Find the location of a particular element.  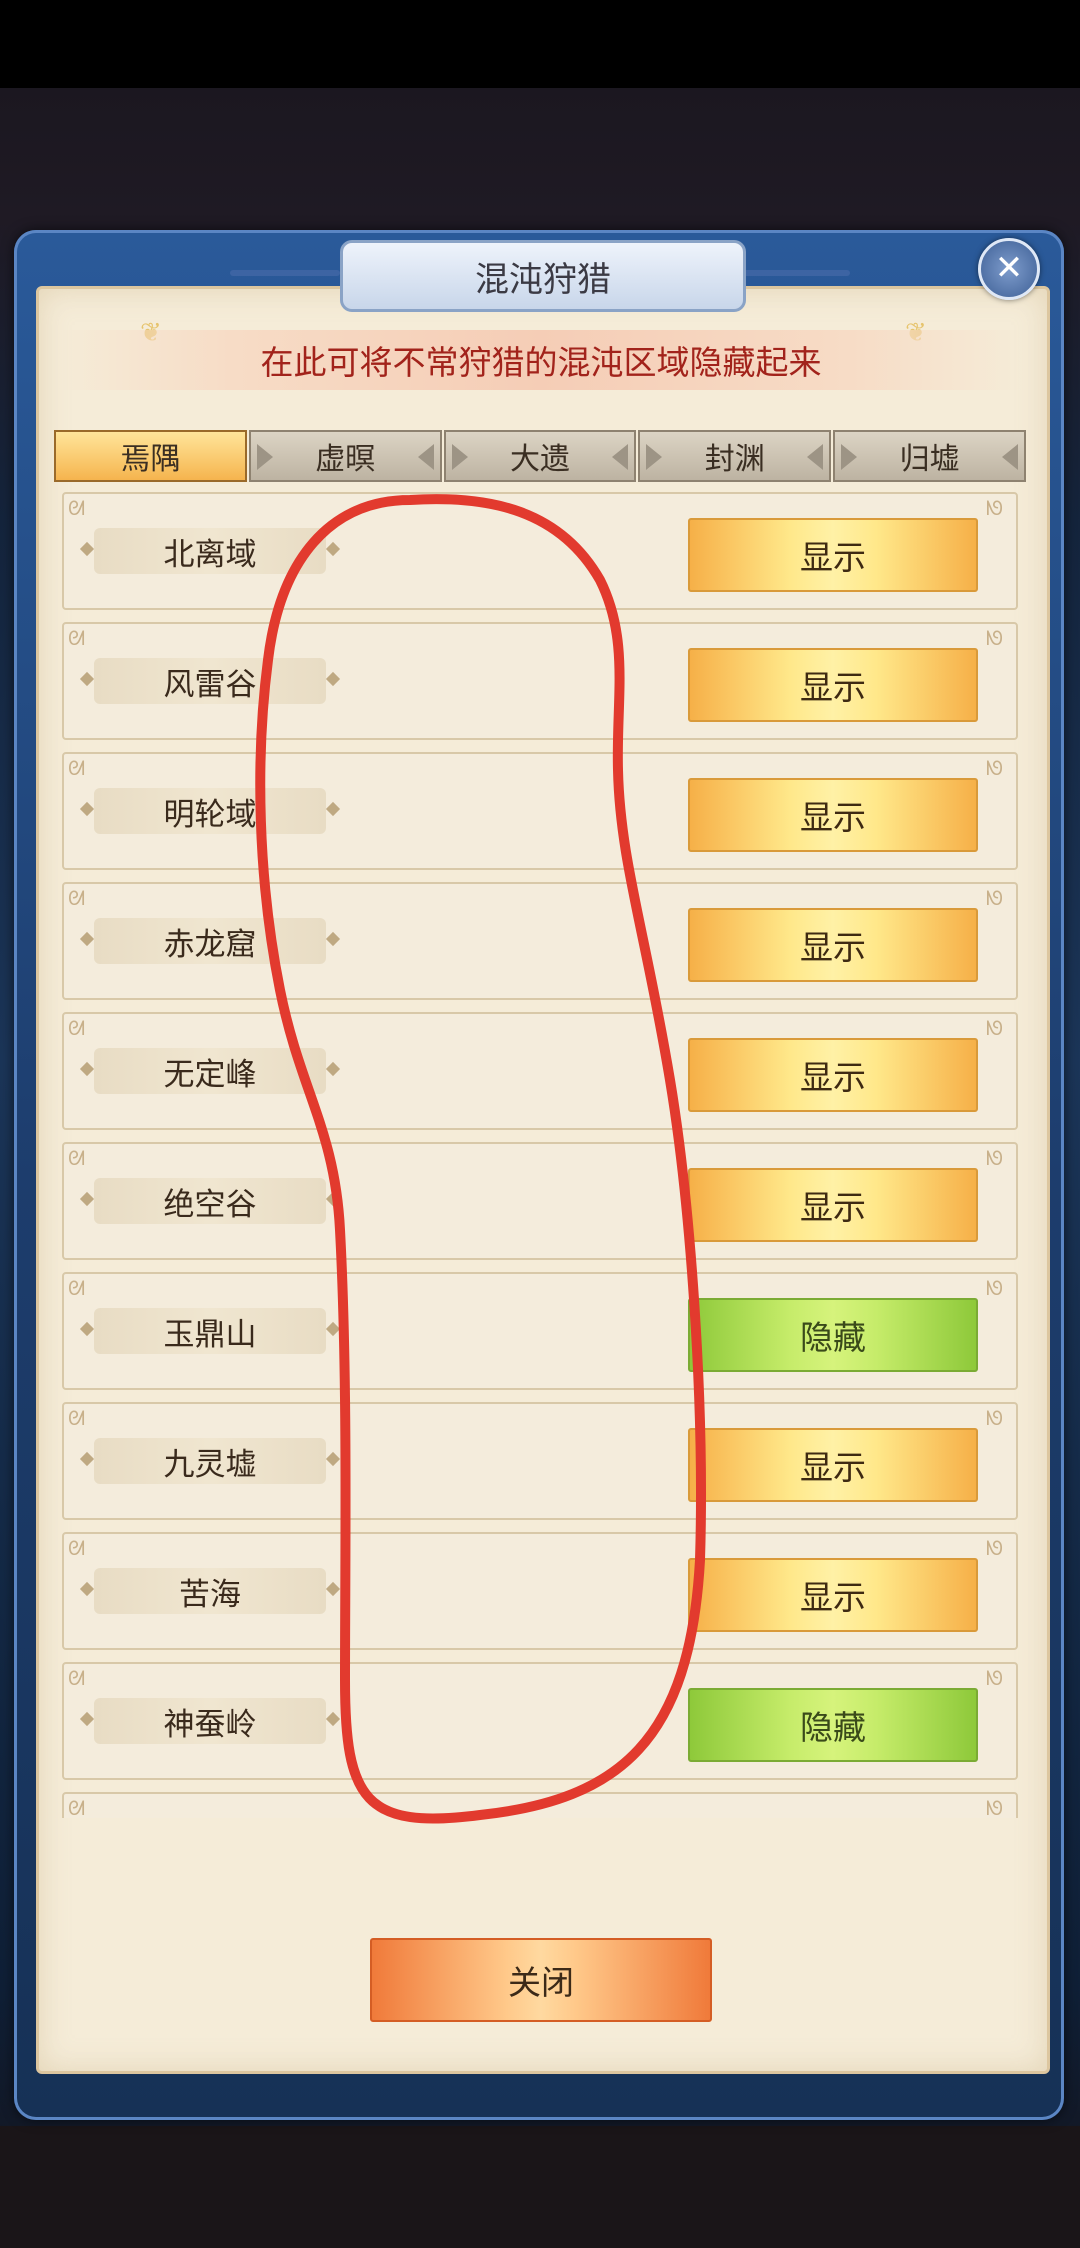

region-name: 绝空谷 is located at coordinates (210, 1201).